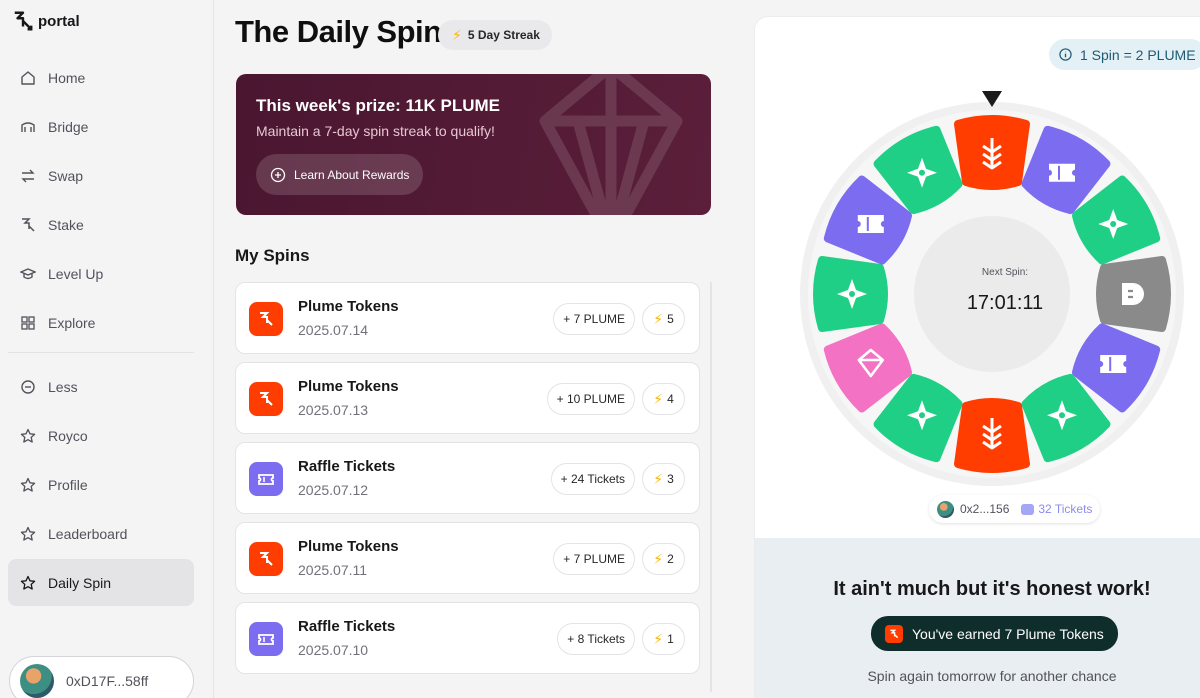  I want to click on sidebar-item-level-up: Level Up, so click(101, 273).